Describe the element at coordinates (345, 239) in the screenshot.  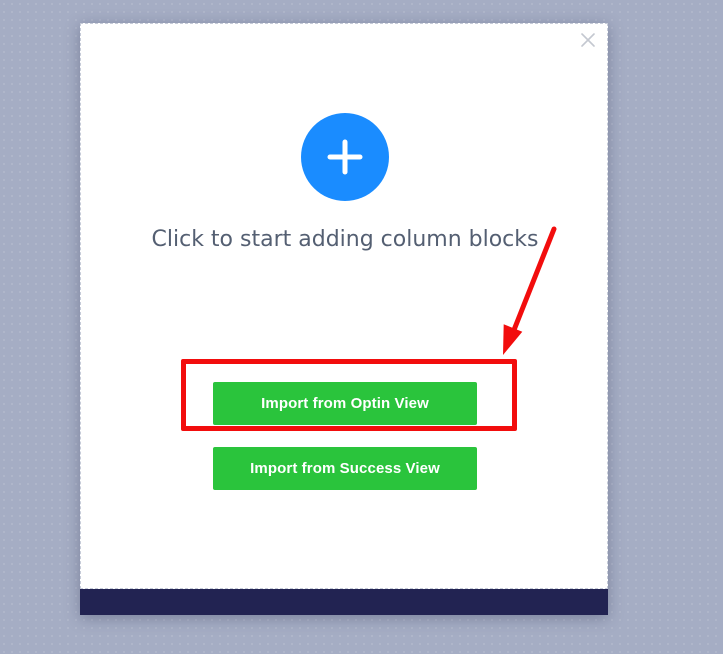
I see `add-blocks-prompt: Click to start adding column blocks` at that location.